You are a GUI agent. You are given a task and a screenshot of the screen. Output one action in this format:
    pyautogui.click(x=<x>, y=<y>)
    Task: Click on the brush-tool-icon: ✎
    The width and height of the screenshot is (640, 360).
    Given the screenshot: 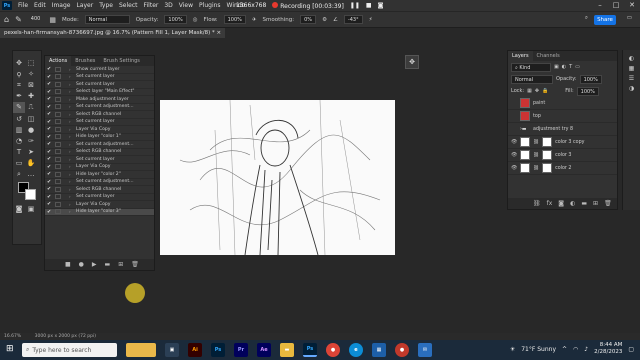 What is the action you would take?
    pyautogui.click(x=18, y=19)
    